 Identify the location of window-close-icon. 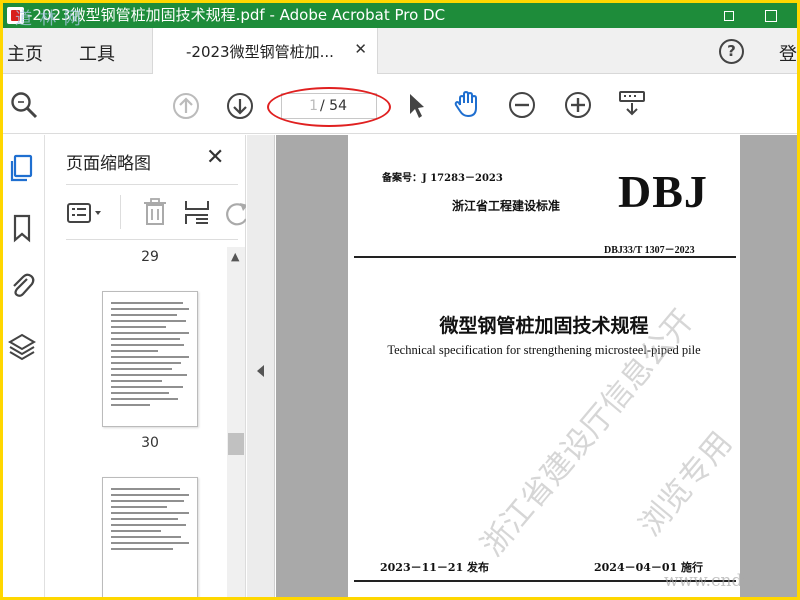
(771, 15).